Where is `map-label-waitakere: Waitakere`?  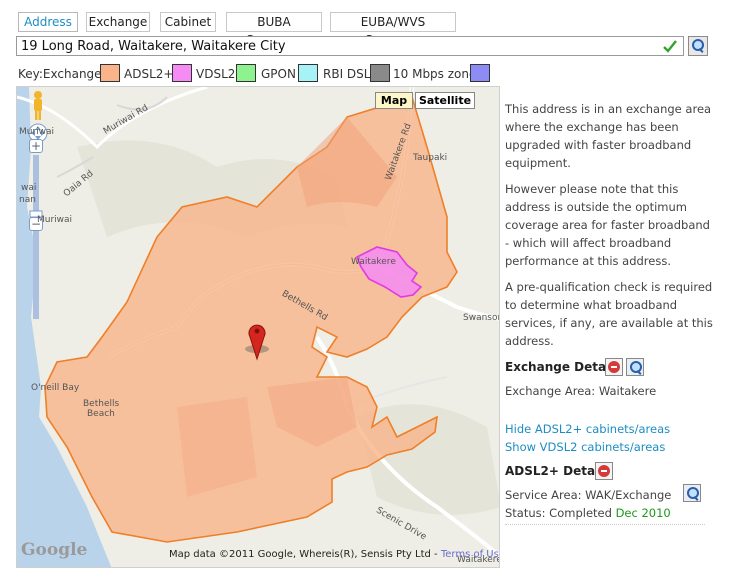
map-label-waitakere: Waitakere is located at coordinates (373, 262).